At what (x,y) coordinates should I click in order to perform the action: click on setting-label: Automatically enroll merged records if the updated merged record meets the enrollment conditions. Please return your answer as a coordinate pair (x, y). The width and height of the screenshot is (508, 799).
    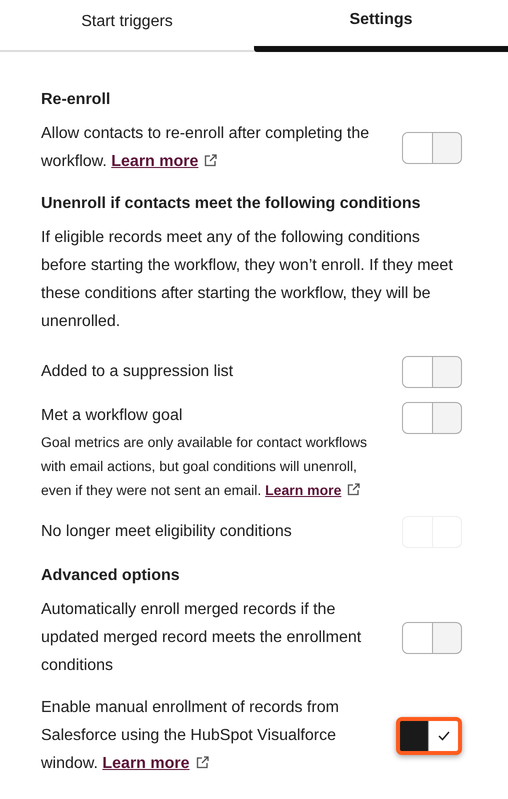
    Looking at the image, I should click on (201, 638).